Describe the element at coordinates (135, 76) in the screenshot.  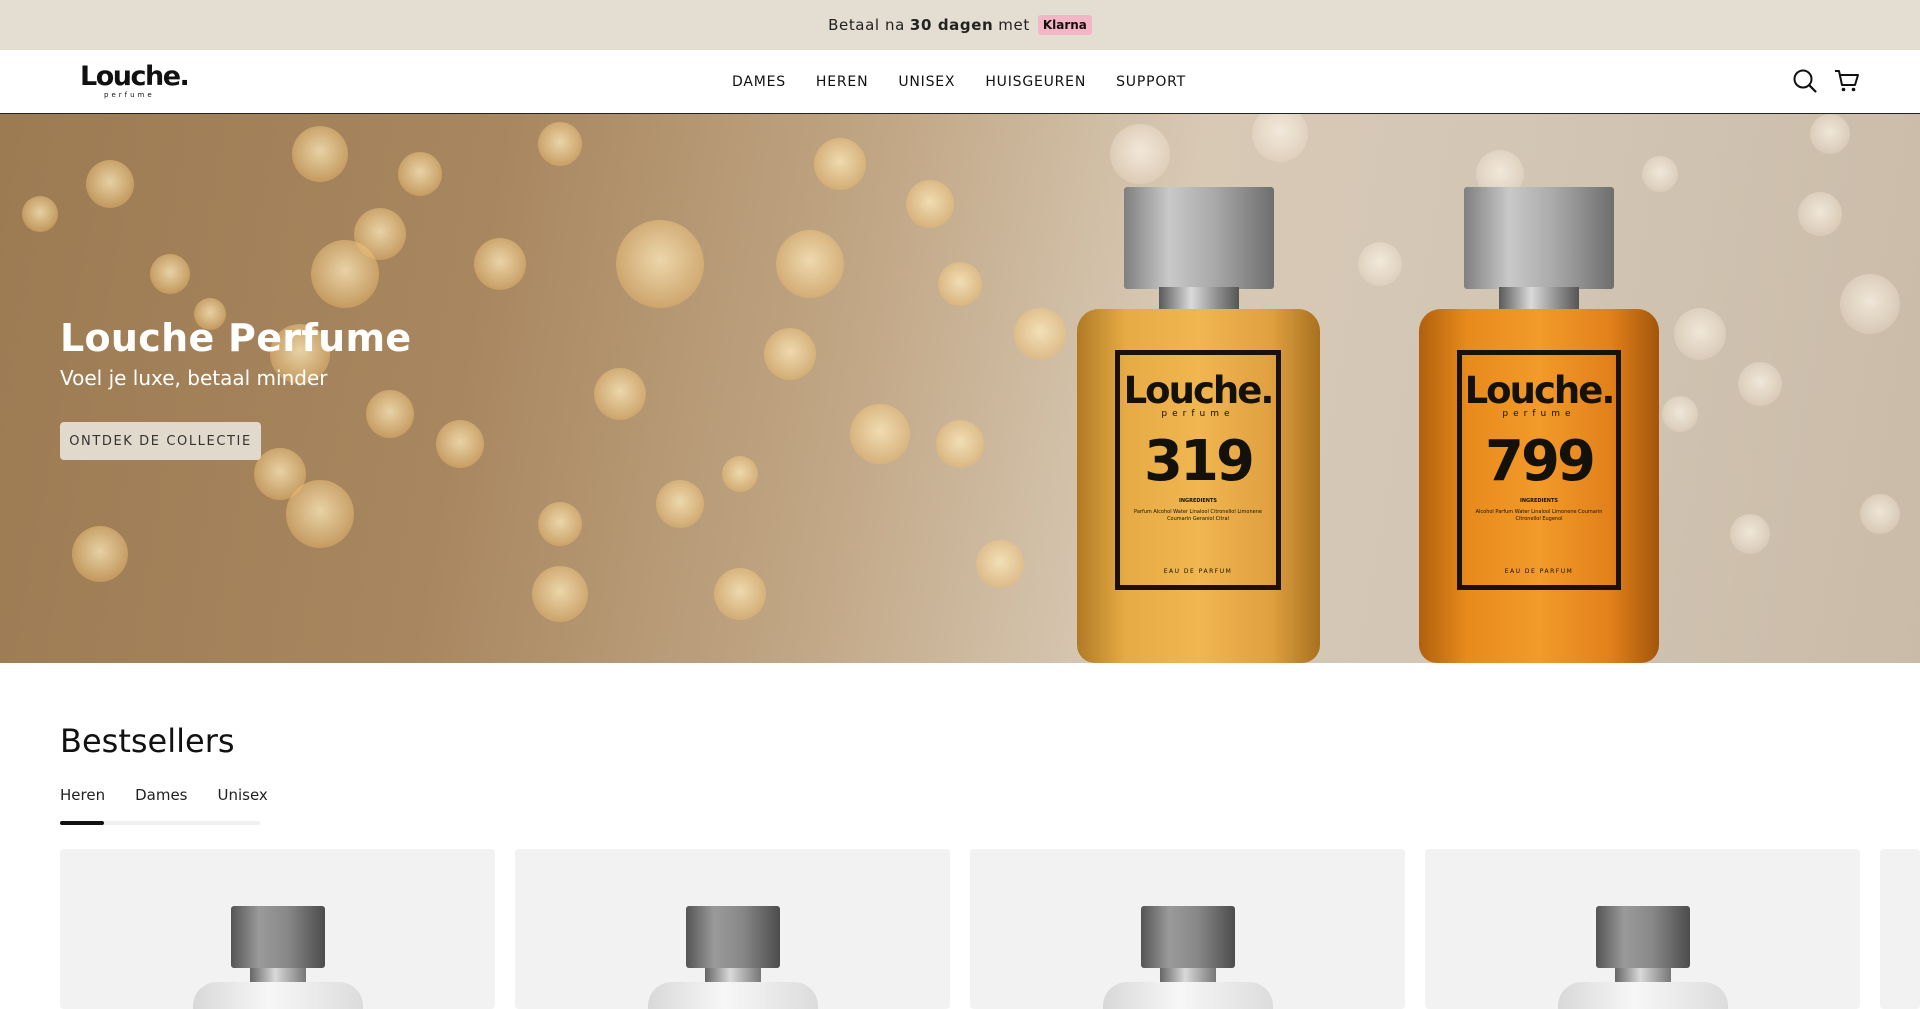
I see `logo-text: Louche.` at that location.